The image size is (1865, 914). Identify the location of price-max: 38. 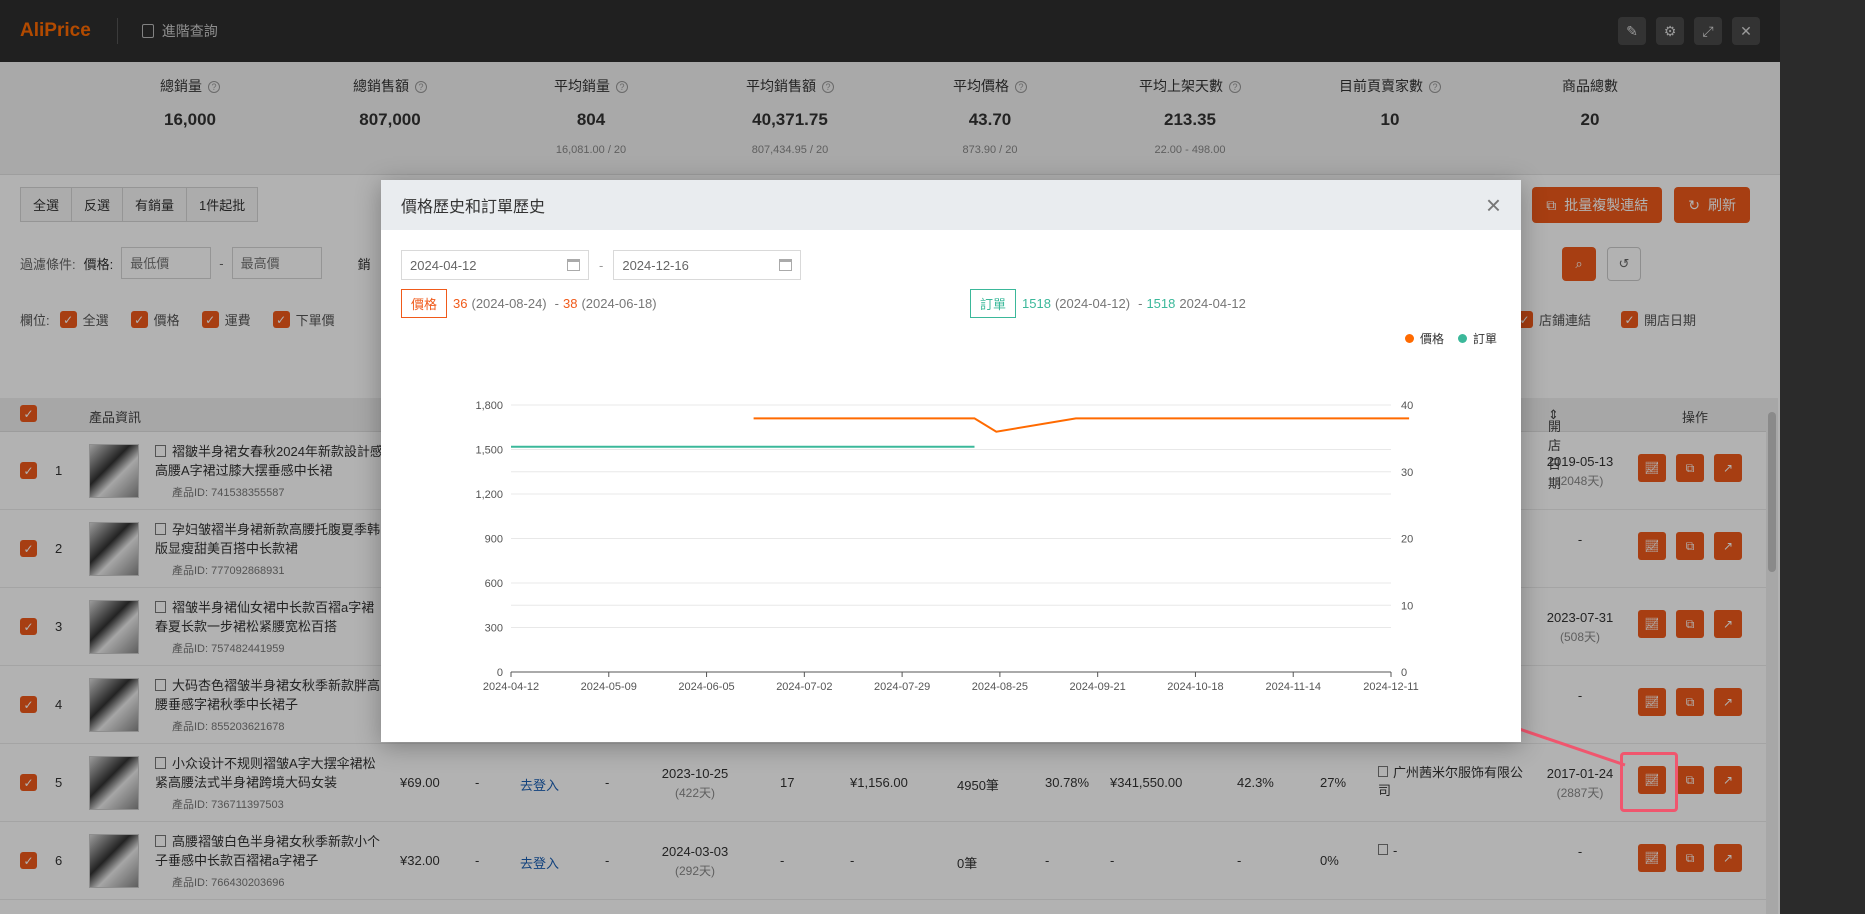
(570, 303).